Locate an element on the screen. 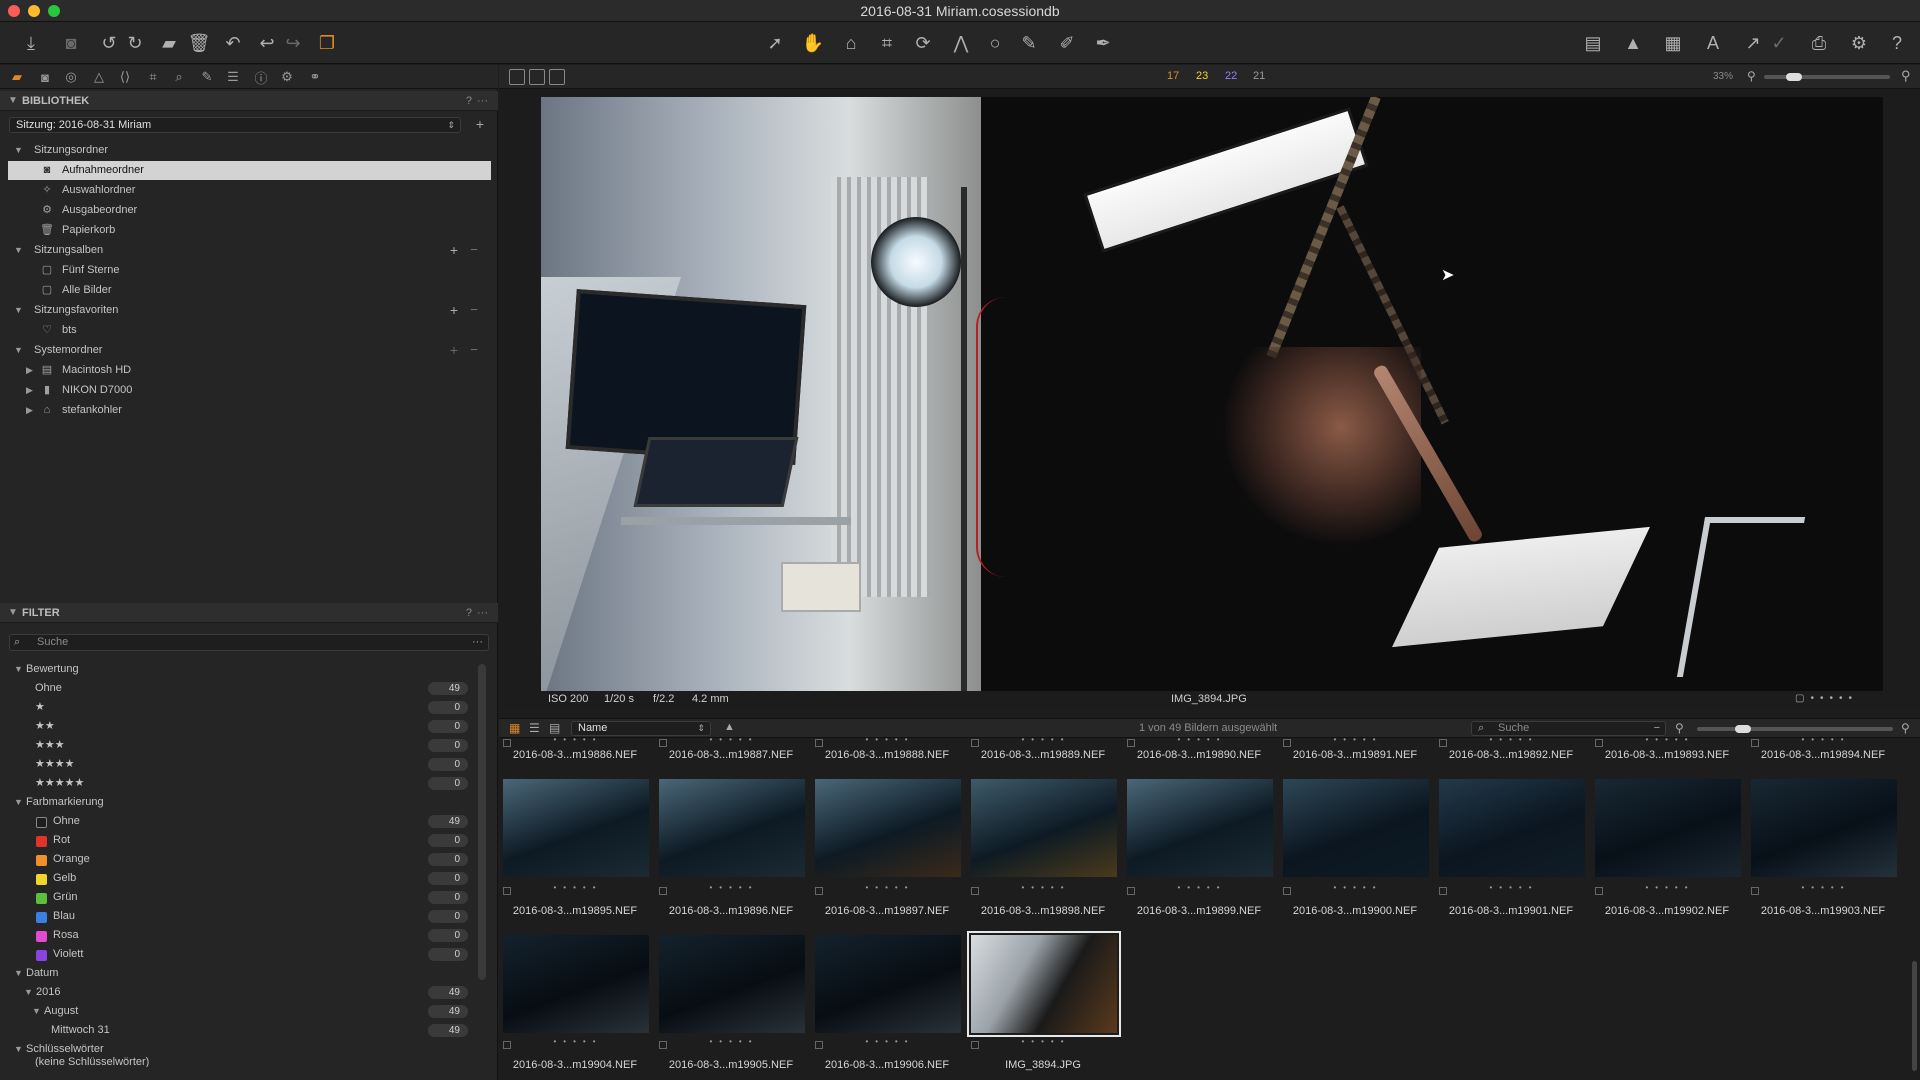 The height and width of the screenshot is (1080, 1920). add-album-button: + is located at coordinates (454, 250).